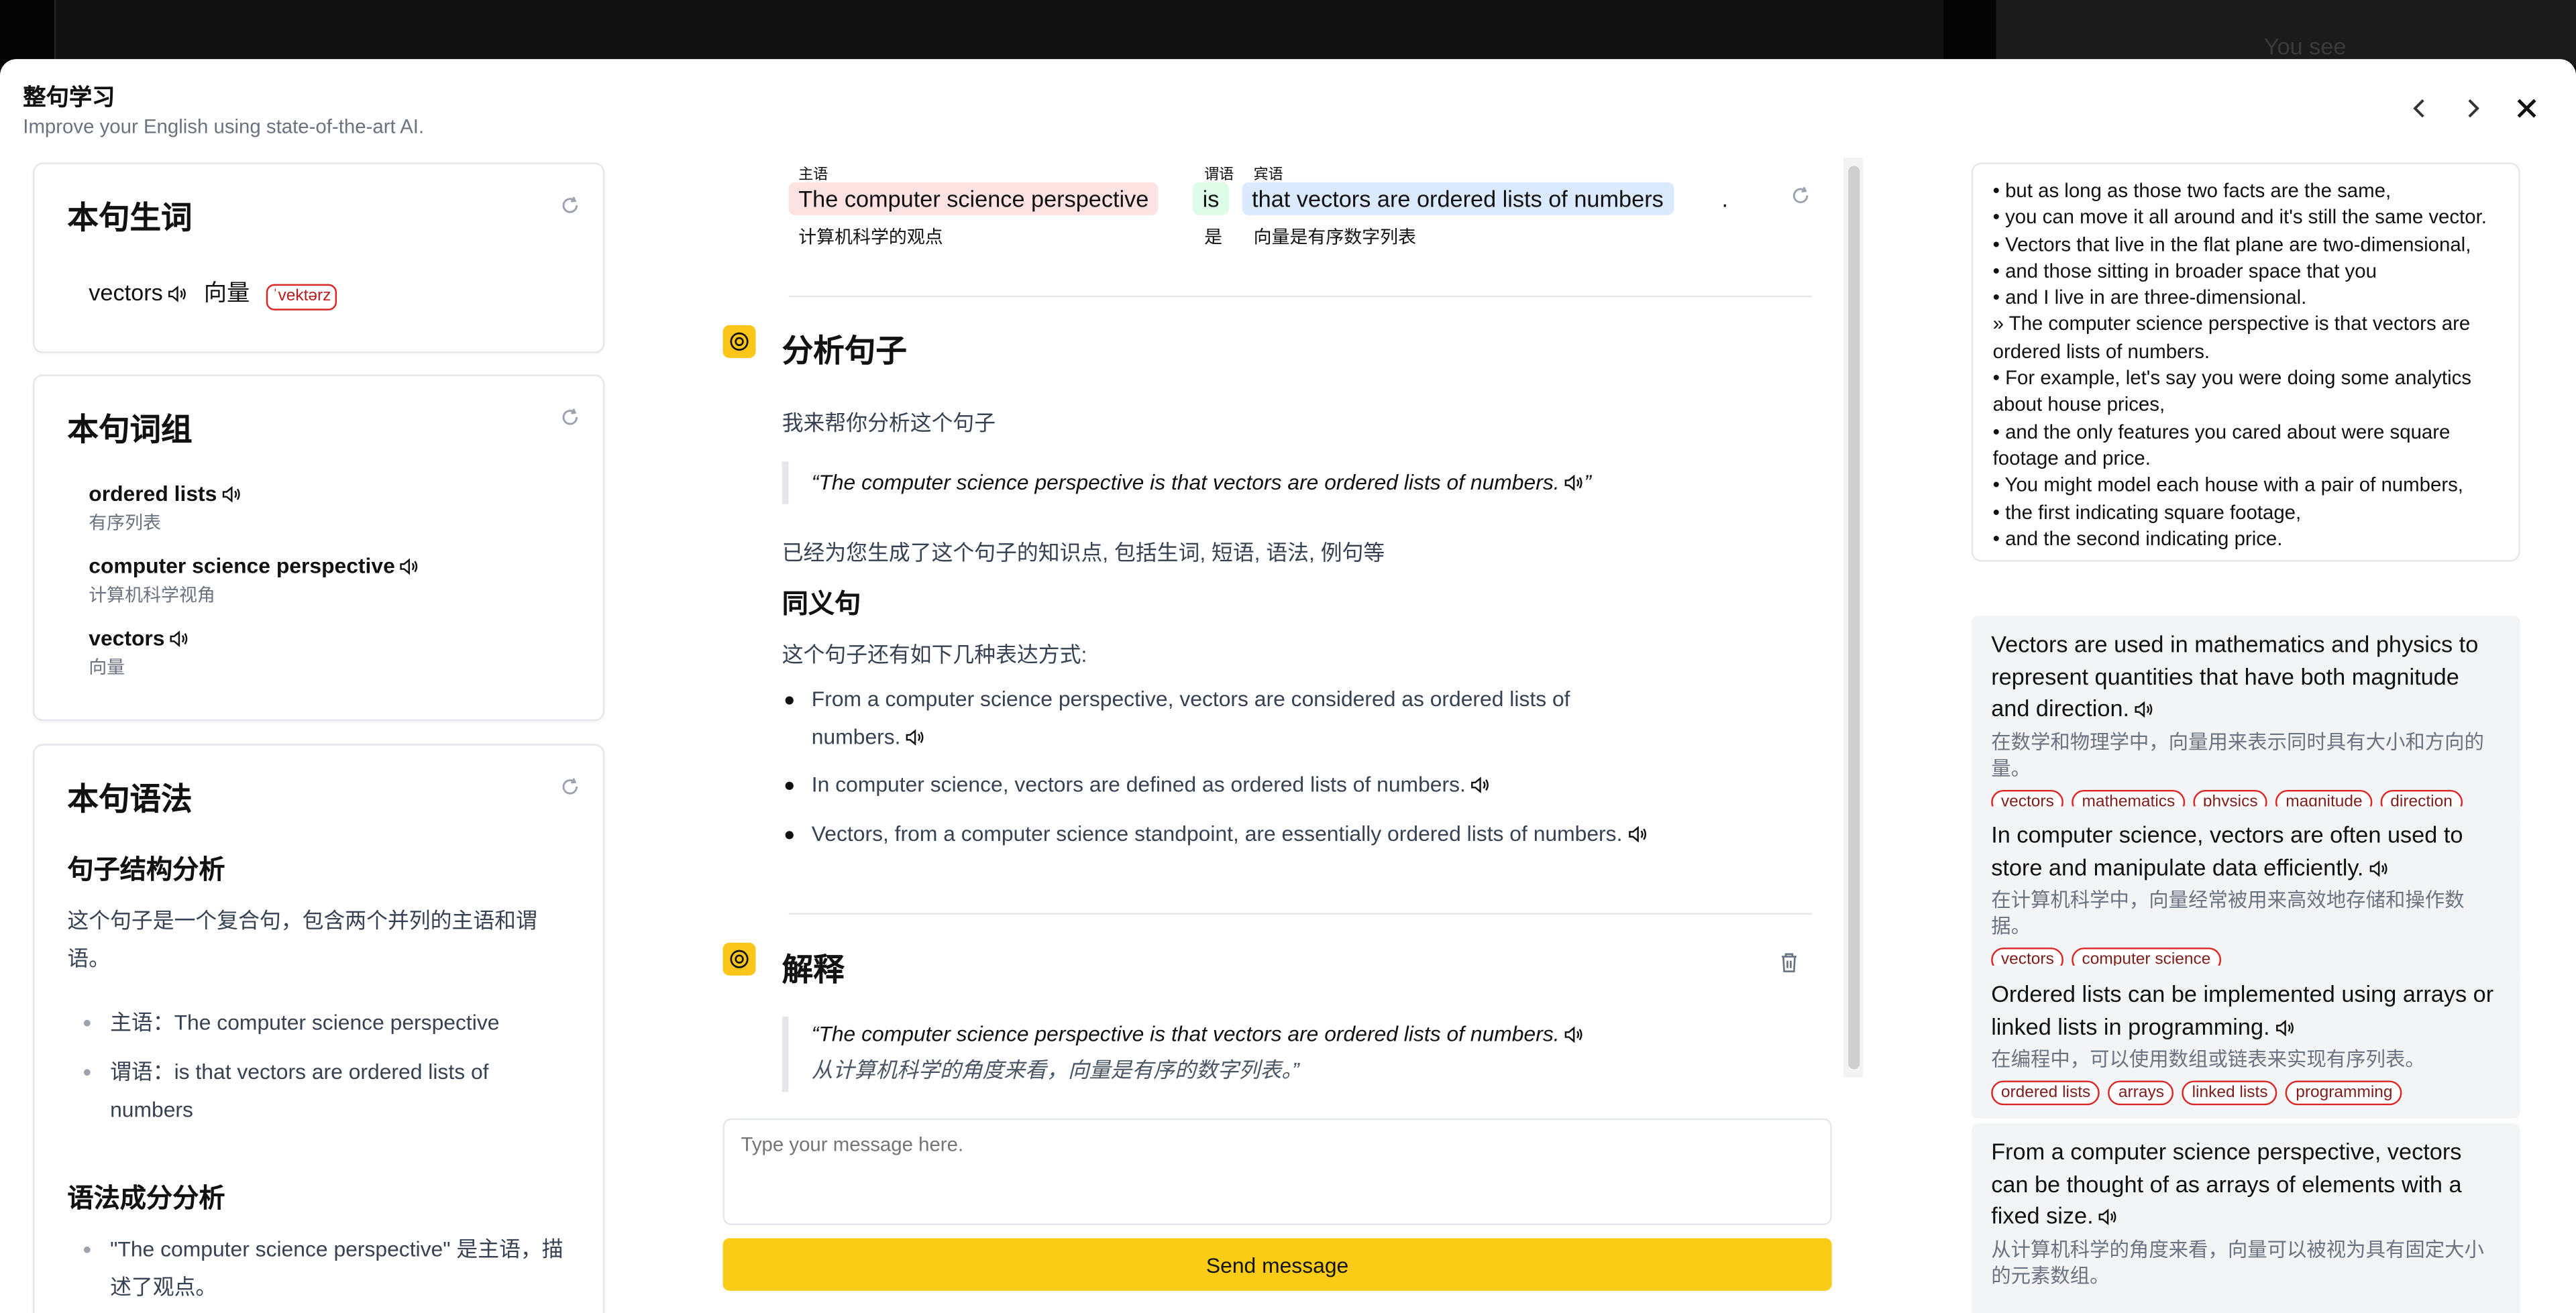  Describe the element at coordinates (2246, 511) in the screenshot. I see `transcript-line: • the first indicating square footage,` at that location.